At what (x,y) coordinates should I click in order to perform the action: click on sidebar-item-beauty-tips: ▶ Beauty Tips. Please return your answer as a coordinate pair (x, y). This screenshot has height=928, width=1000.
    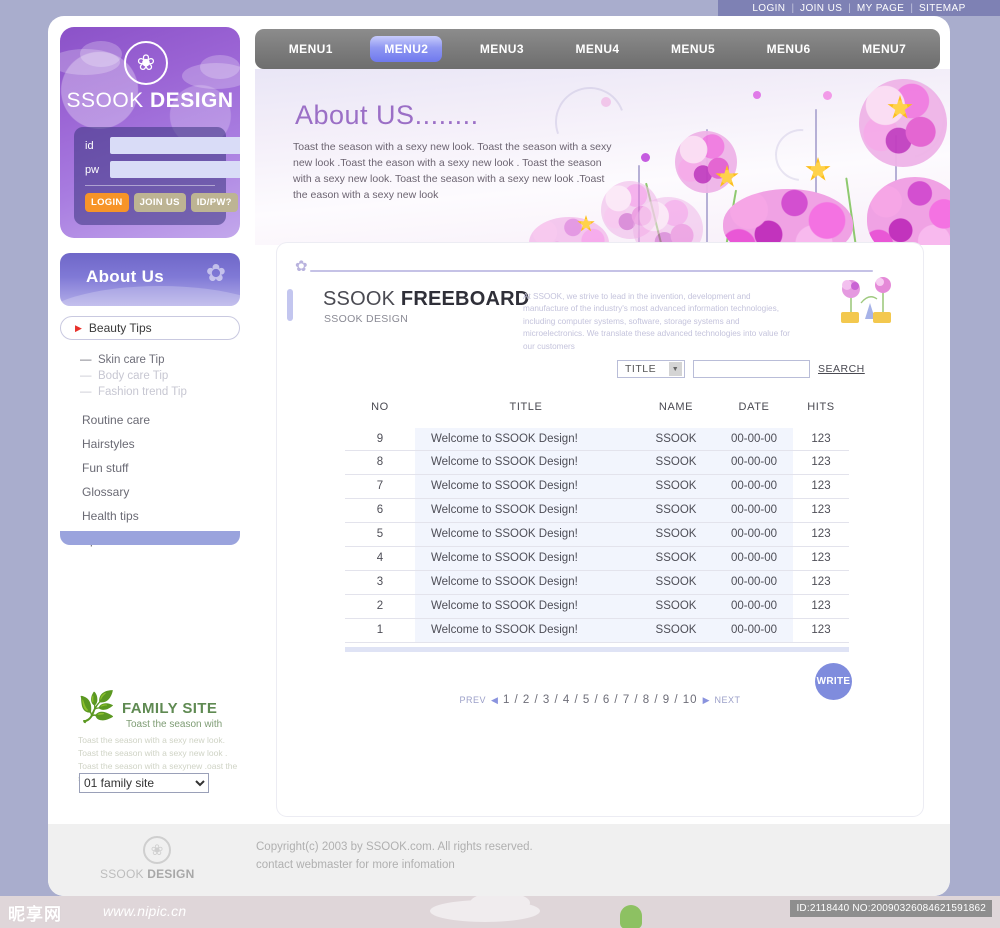
    Looking at the image, I should click on (150, 328).